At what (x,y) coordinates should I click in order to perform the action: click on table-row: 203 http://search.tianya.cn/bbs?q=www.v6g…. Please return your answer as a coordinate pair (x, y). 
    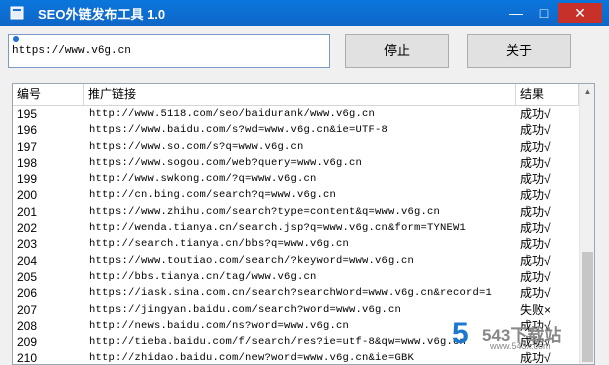
    Looking at the image, I should click on (296, 244).